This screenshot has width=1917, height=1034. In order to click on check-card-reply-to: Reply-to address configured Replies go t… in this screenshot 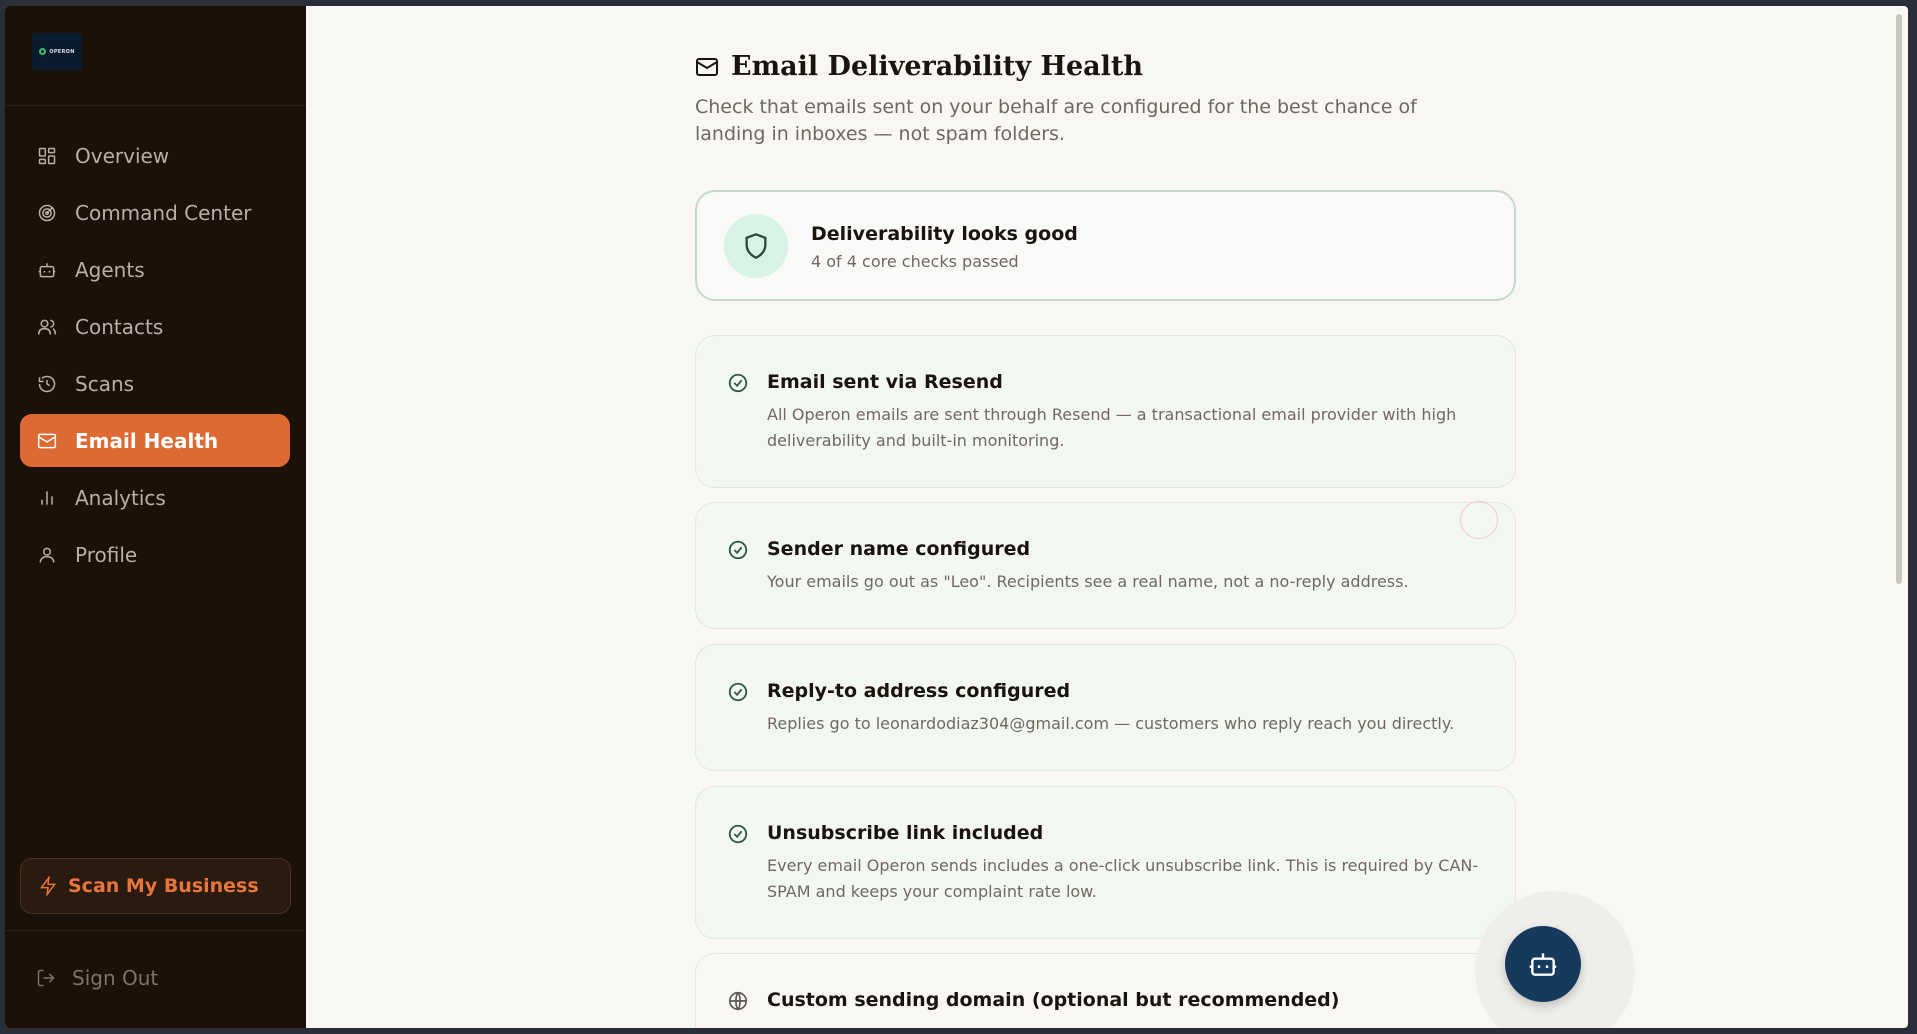, I will do `click(1105, 707)`.